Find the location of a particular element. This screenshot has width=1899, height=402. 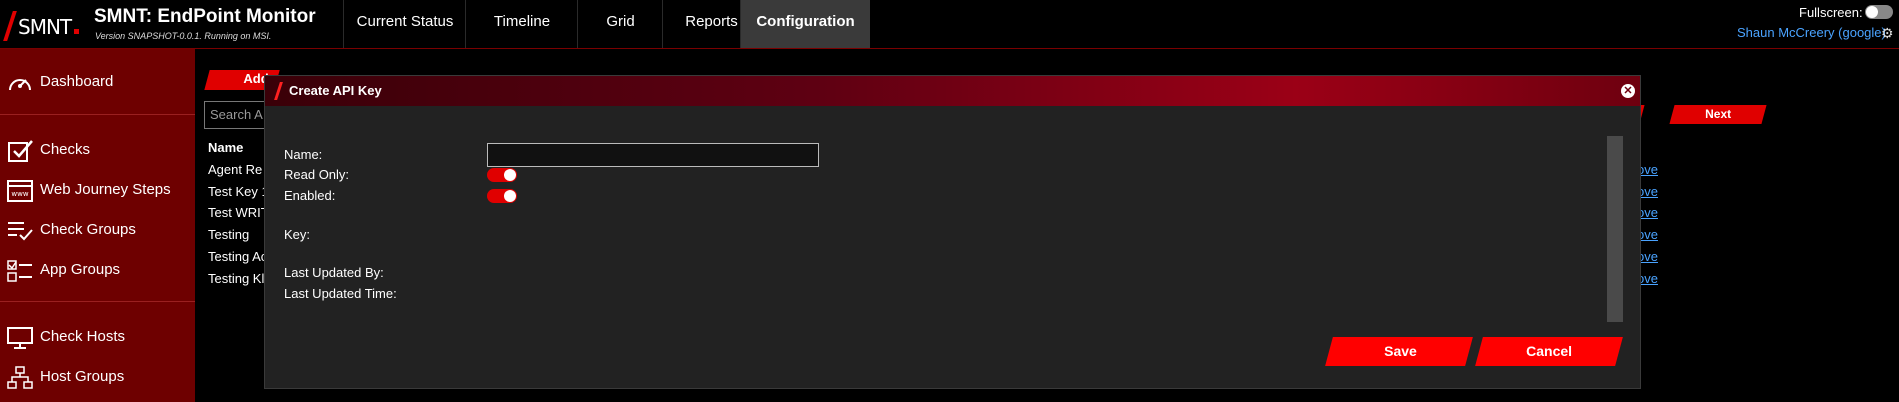

network-icon is located at coordinates (20, 377).